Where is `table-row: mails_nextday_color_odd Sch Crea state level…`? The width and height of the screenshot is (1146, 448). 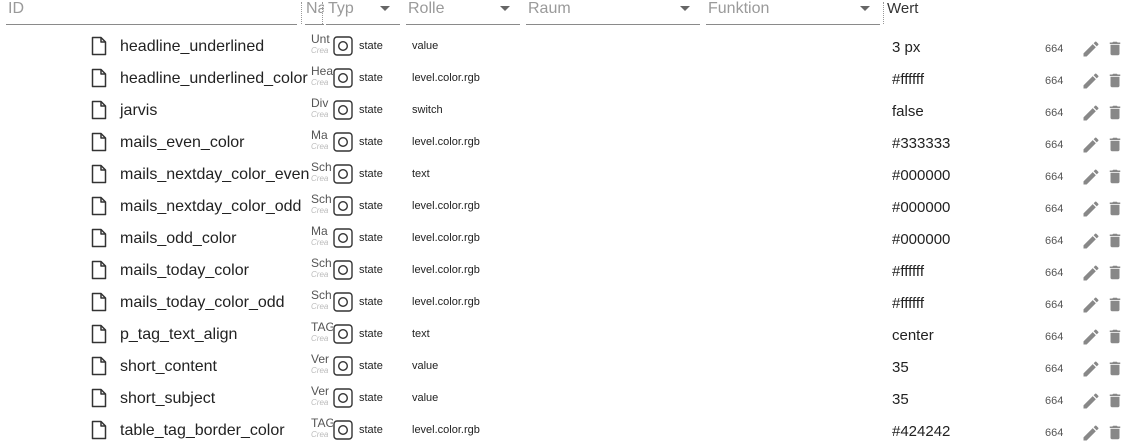 table-row: mails_nextday_color_odd Sch Crea state level… is located at coordinates (573, 207).